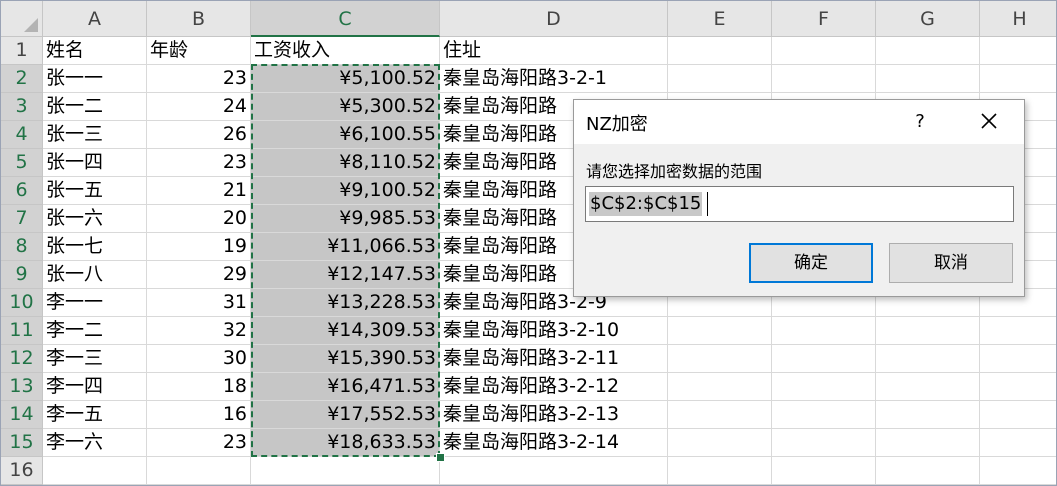 The image size is (1057, 486). Describe the element at coordinates (22, 471) in the screenshot. I see `row-header-16: 16` at that location.